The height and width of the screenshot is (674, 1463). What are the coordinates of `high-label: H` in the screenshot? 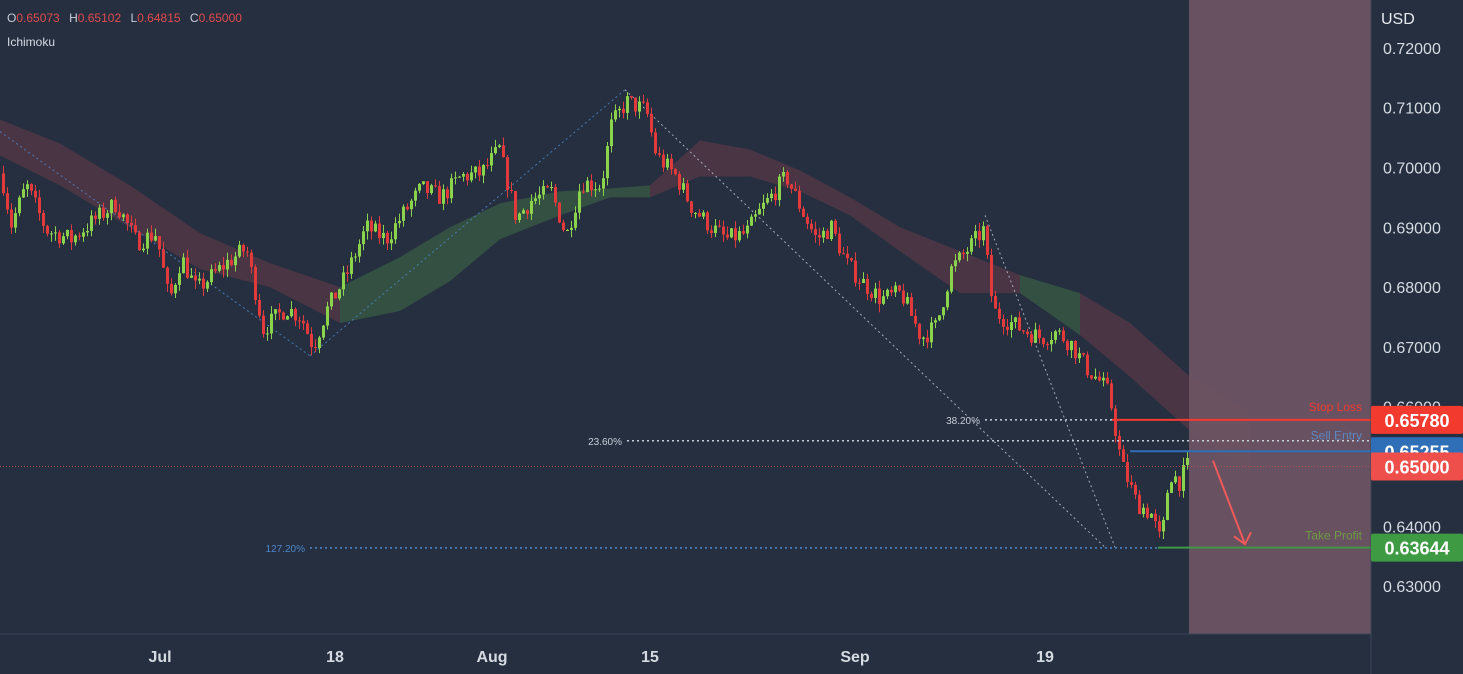 It's located at (73, 18).